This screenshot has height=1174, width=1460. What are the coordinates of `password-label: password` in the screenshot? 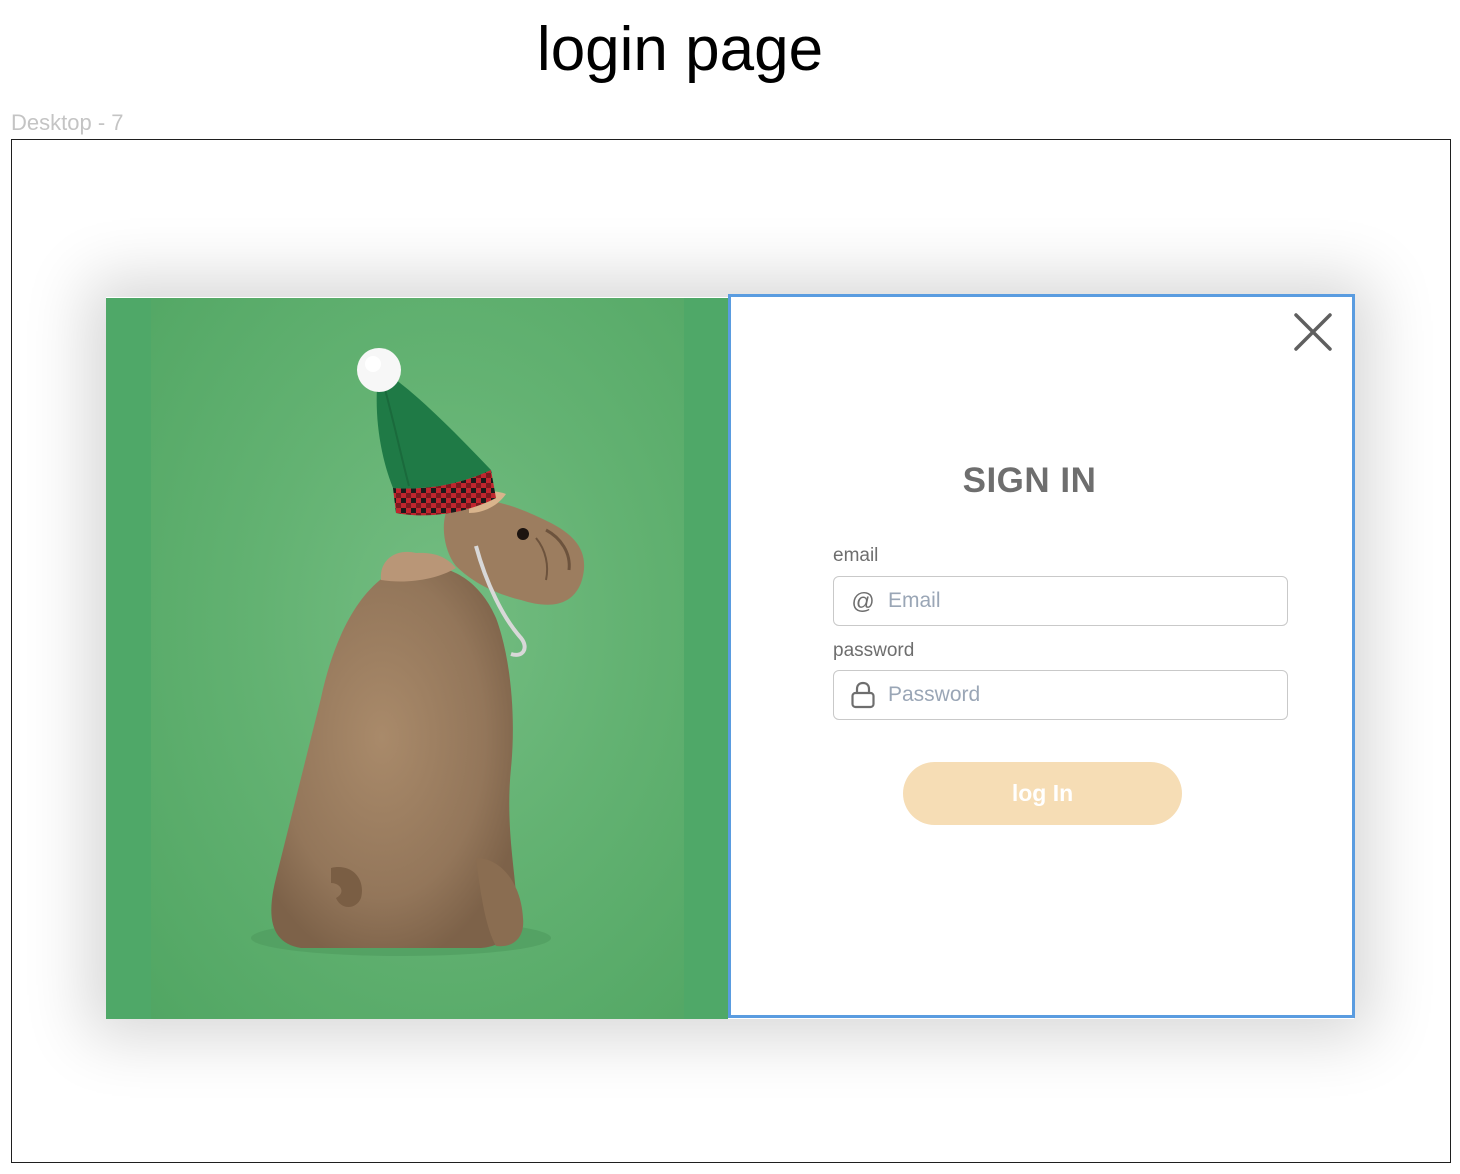 It's located at (874, 650).